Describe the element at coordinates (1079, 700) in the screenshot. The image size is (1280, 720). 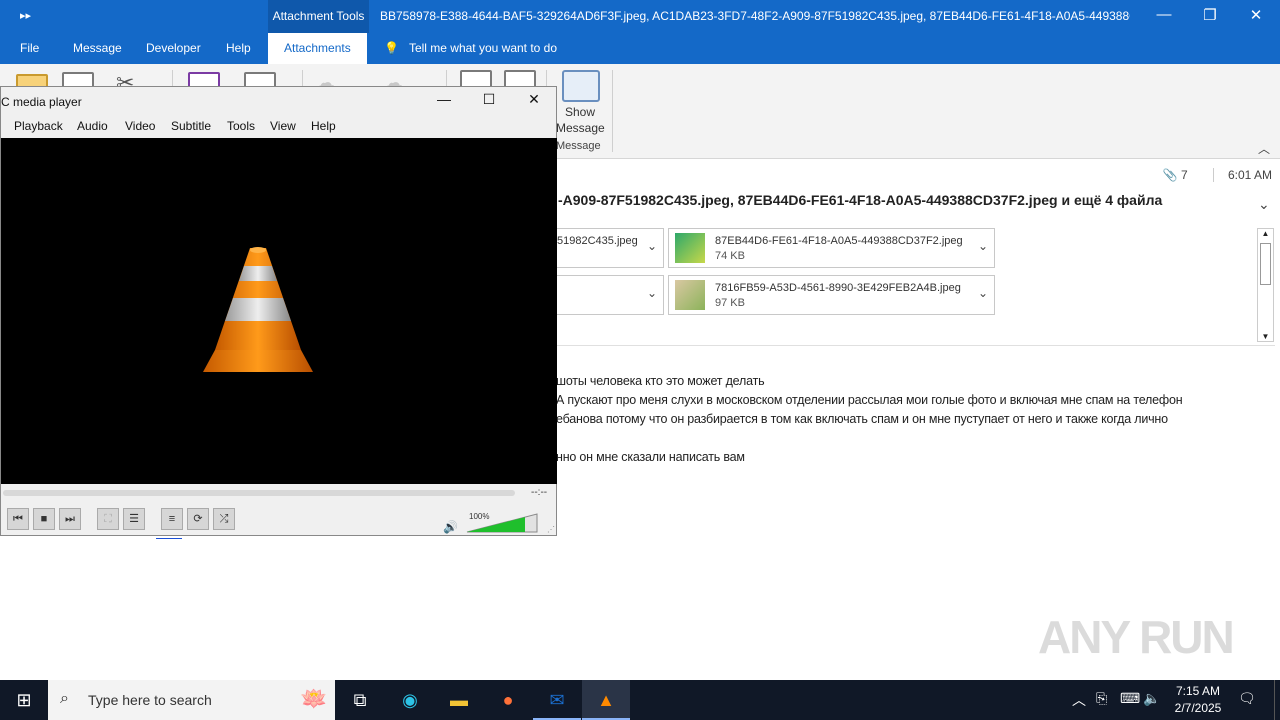
I see `tray-expand-icon: ︿` at that location.